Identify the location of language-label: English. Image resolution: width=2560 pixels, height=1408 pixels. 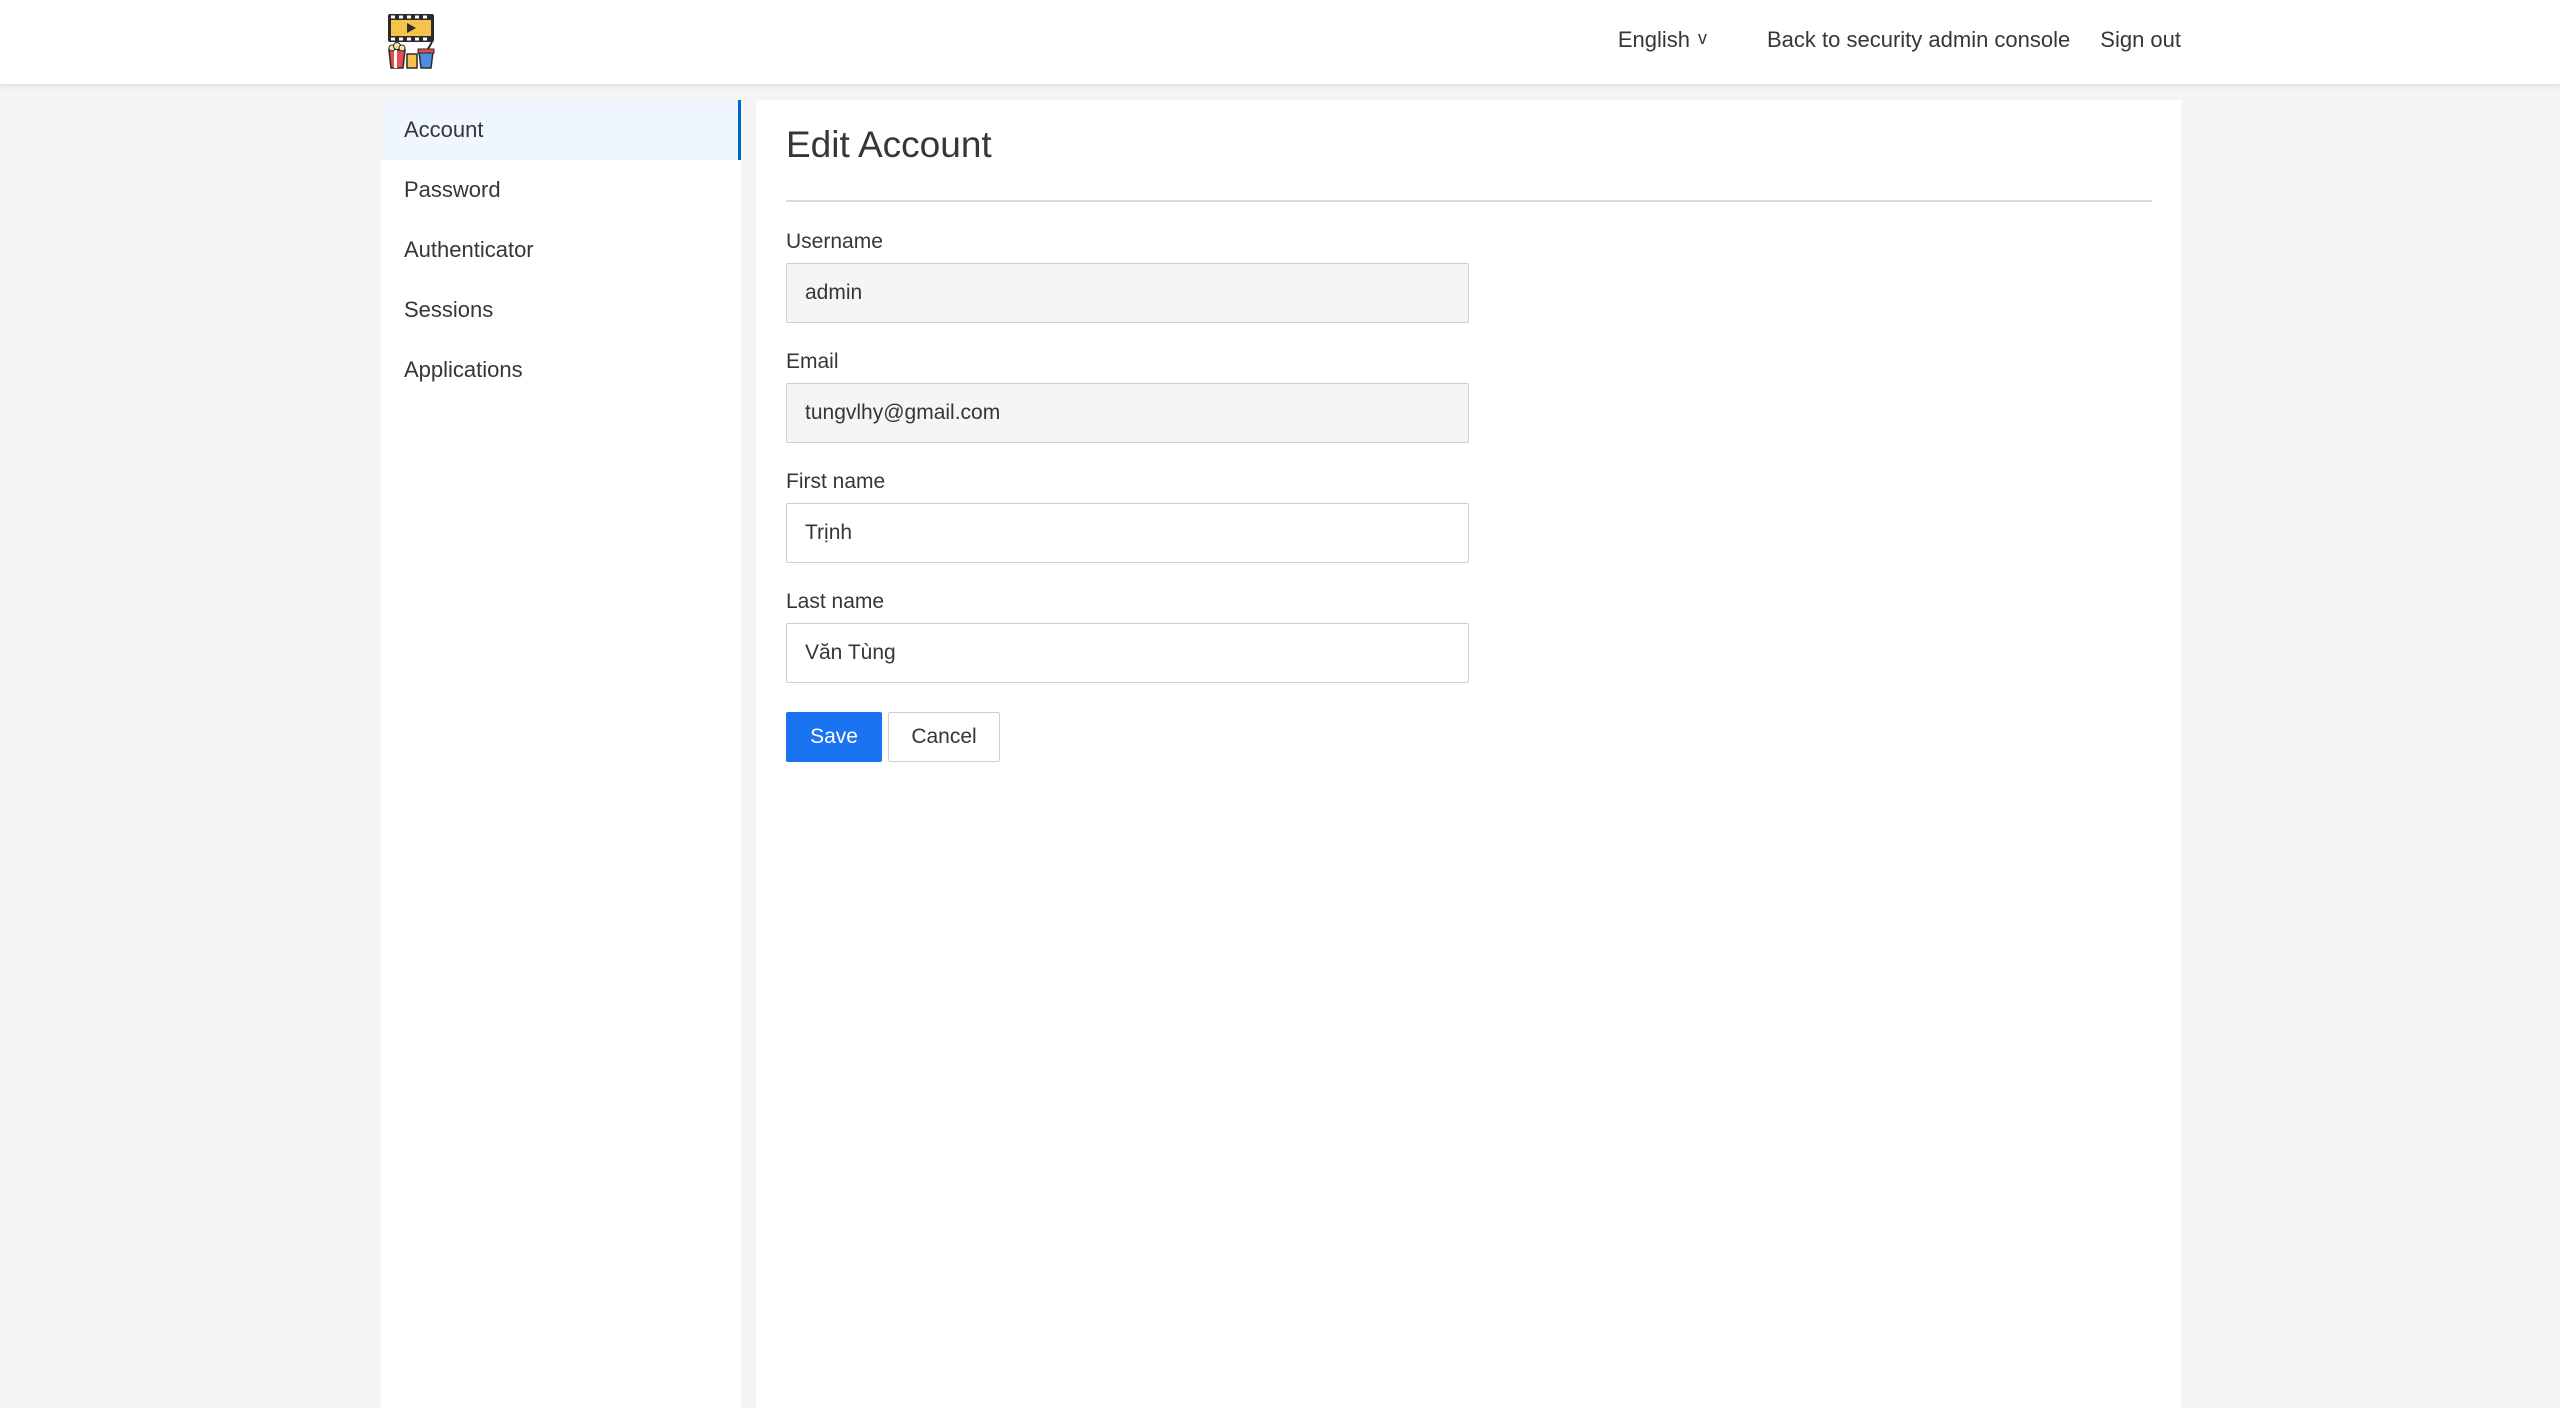
(1653, 39).